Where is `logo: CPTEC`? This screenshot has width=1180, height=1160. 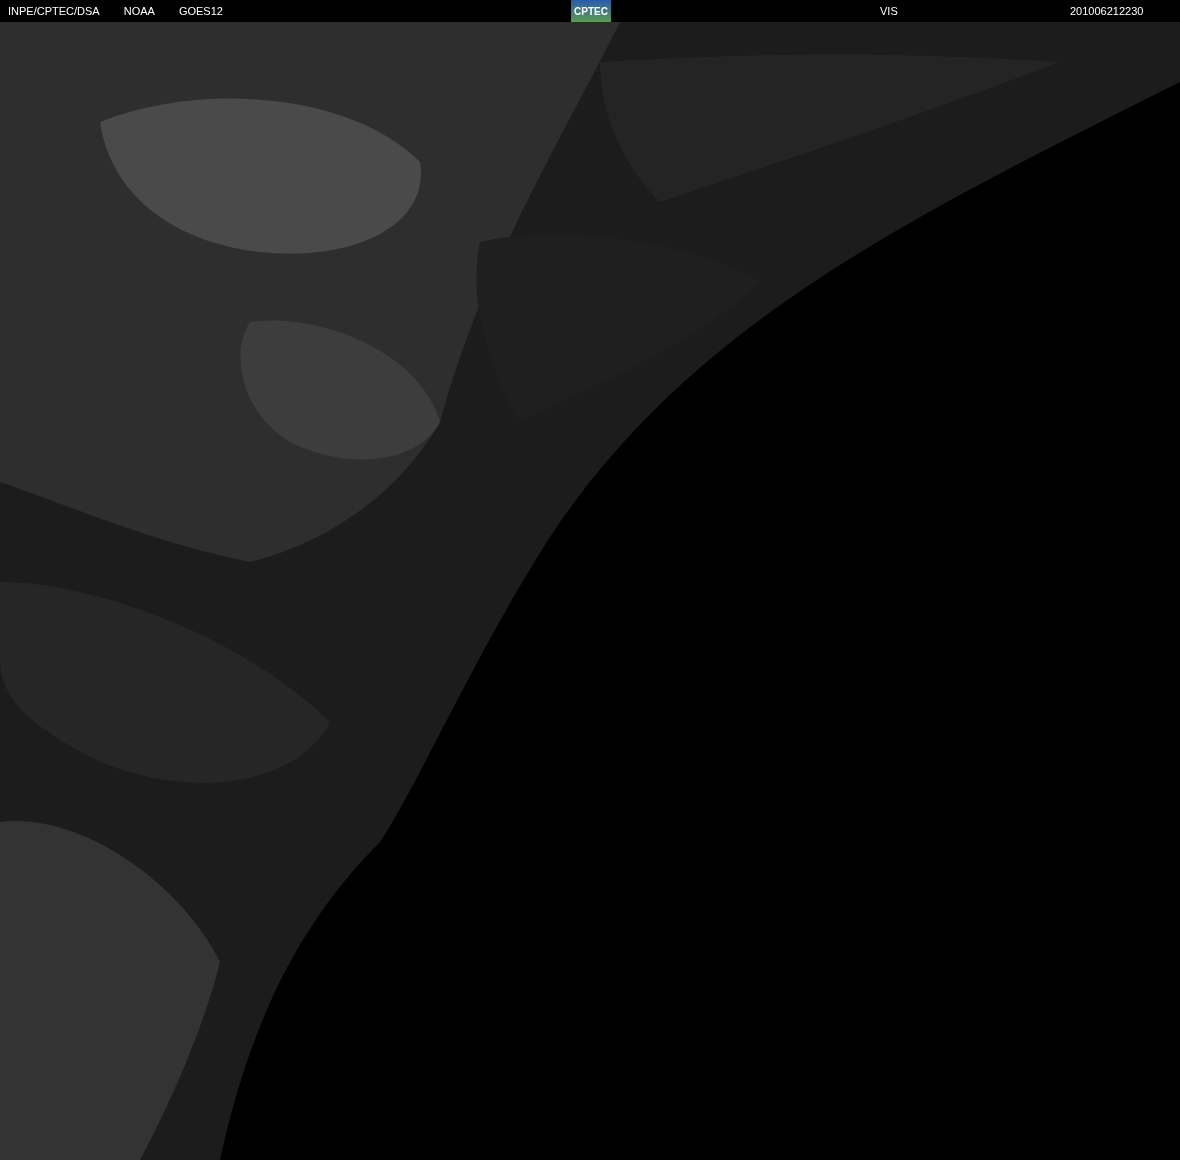
logo: CPTEC is located at coordinates (591, 11).